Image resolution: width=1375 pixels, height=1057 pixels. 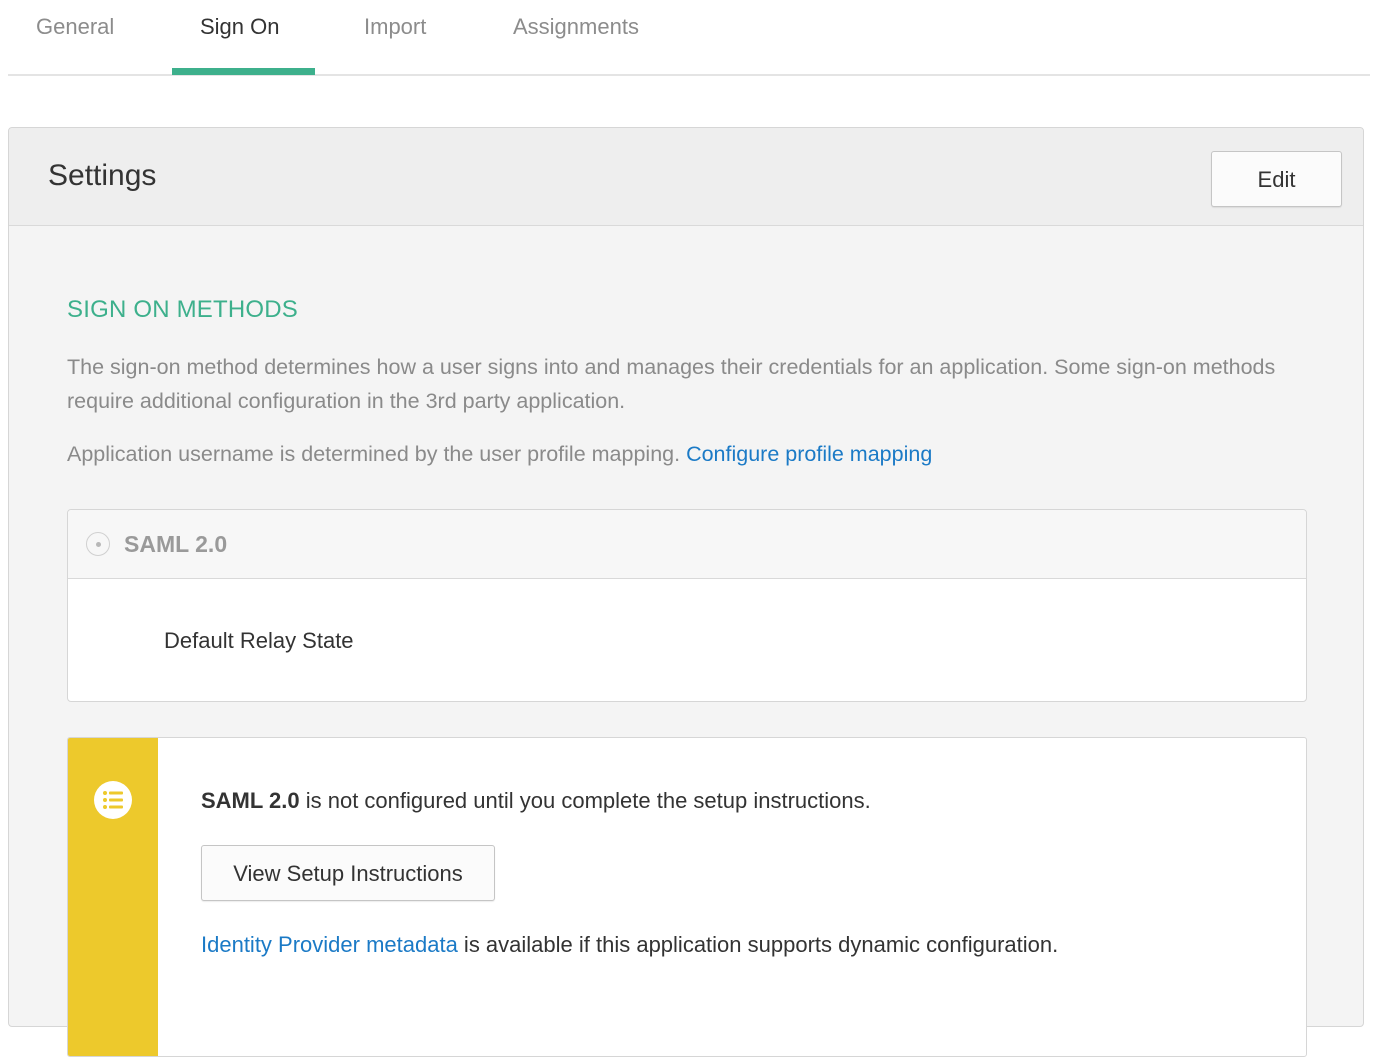 What do you see at coordinates (113, 800) in the screenshot?
I see `list-icon` at bounding box center [113, 800].